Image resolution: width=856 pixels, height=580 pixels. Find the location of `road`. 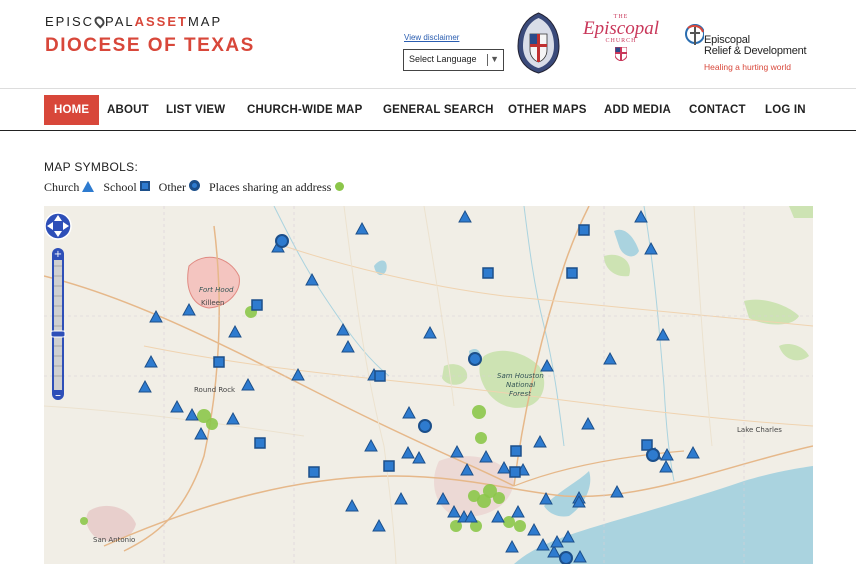

road is located at coordinates (703, 326).